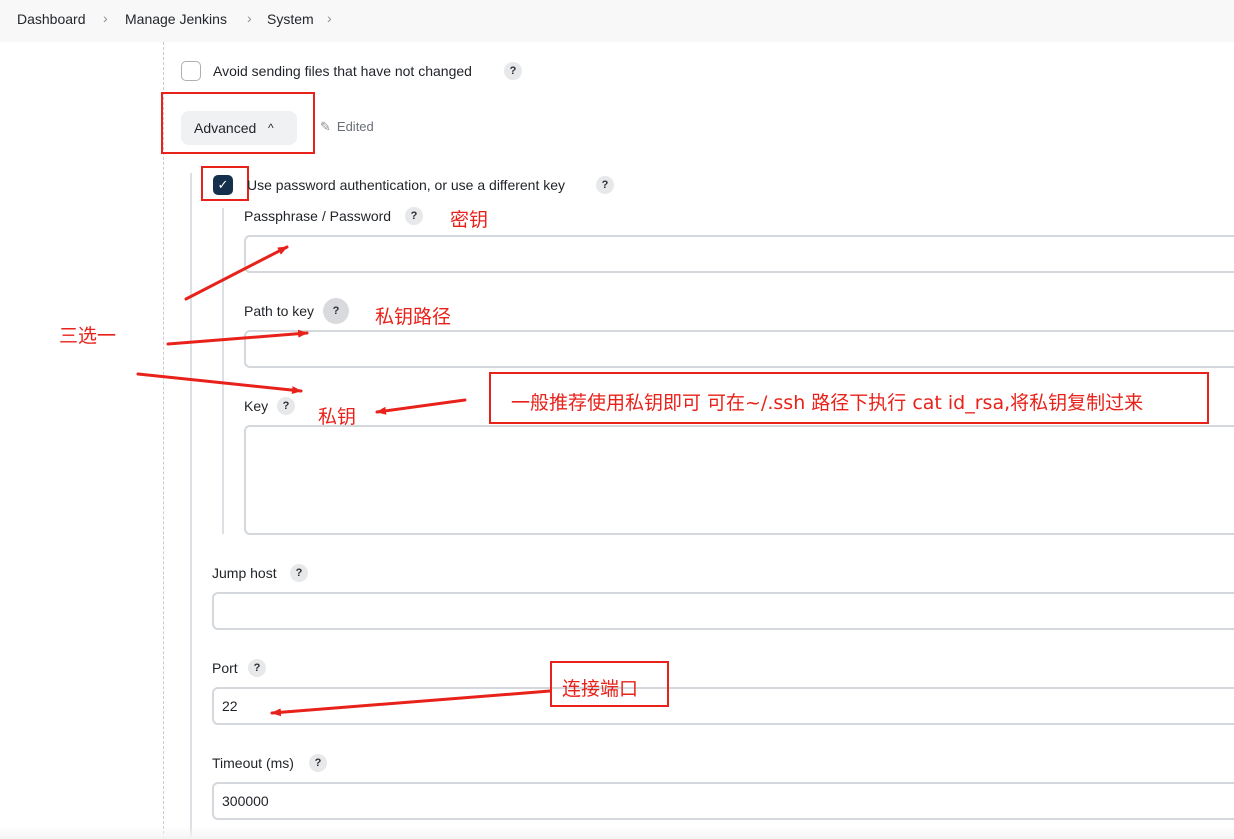 This screenshot has height=839, width=1234. I want to click on arrow-to-path-to-key, so click(237, 337).